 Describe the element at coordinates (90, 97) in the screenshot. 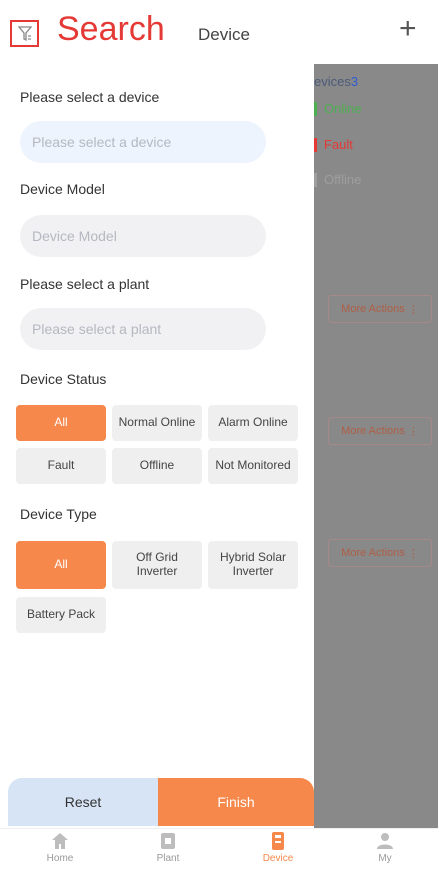

I see `device-select-label: Please select a device` at that location.